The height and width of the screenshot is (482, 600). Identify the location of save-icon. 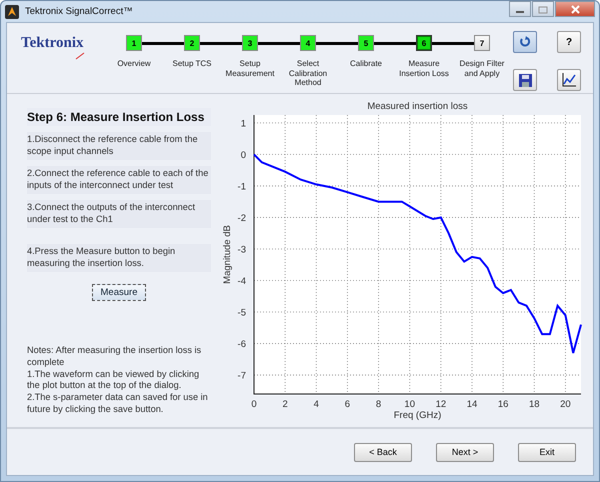
(525, 80).